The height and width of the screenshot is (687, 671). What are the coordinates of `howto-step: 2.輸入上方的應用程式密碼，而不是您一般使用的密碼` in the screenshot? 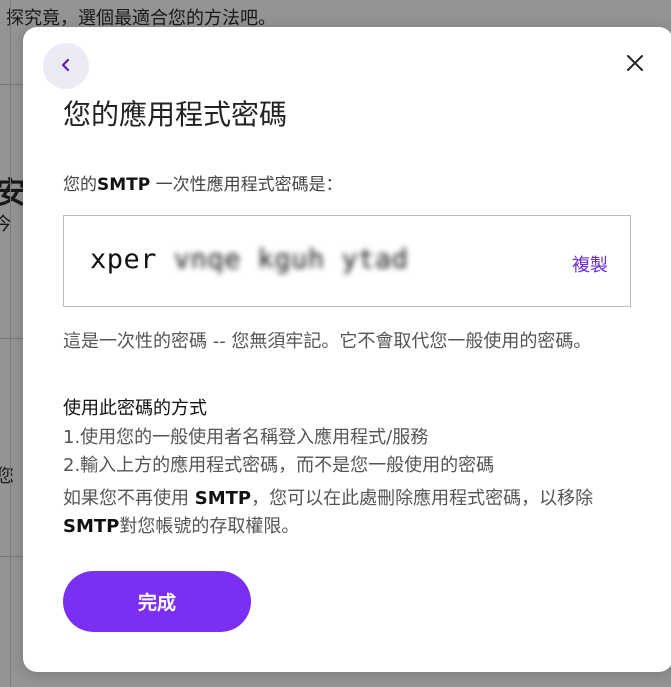 It's located at (279, 465).